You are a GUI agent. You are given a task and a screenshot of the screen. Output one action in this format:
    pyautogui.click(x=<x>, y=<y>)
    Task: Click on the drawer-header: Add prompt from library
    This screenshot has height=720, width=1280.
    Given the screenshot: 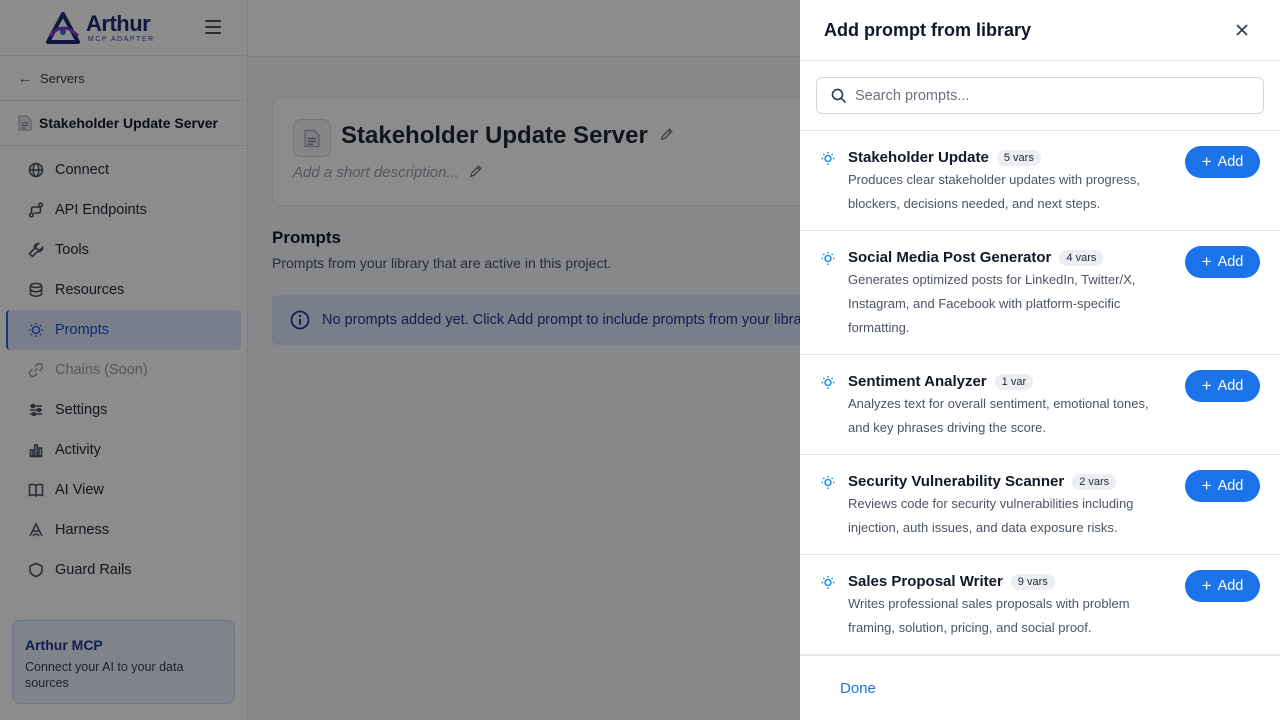 What is the action you would take?
    pyautogui.click(x=1040, y=30)
    